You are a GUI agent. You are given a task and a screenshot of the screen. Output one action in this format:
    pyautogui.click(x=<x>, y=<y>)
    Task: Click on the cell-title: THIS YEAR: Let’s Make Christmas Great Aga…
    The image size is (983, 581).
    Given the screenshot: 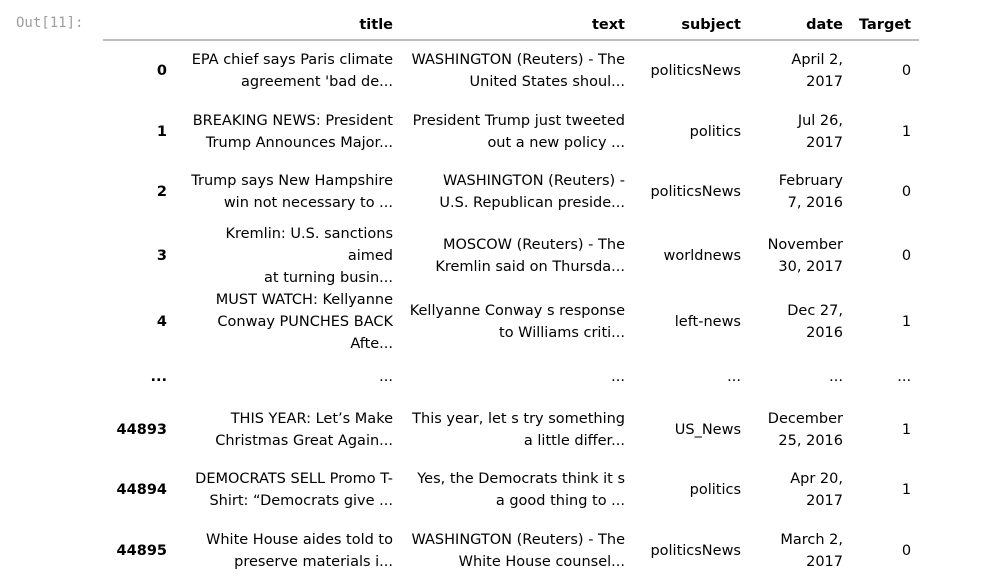 What is the action you would take?
    pyautogui.click(x=288, y=430)
    